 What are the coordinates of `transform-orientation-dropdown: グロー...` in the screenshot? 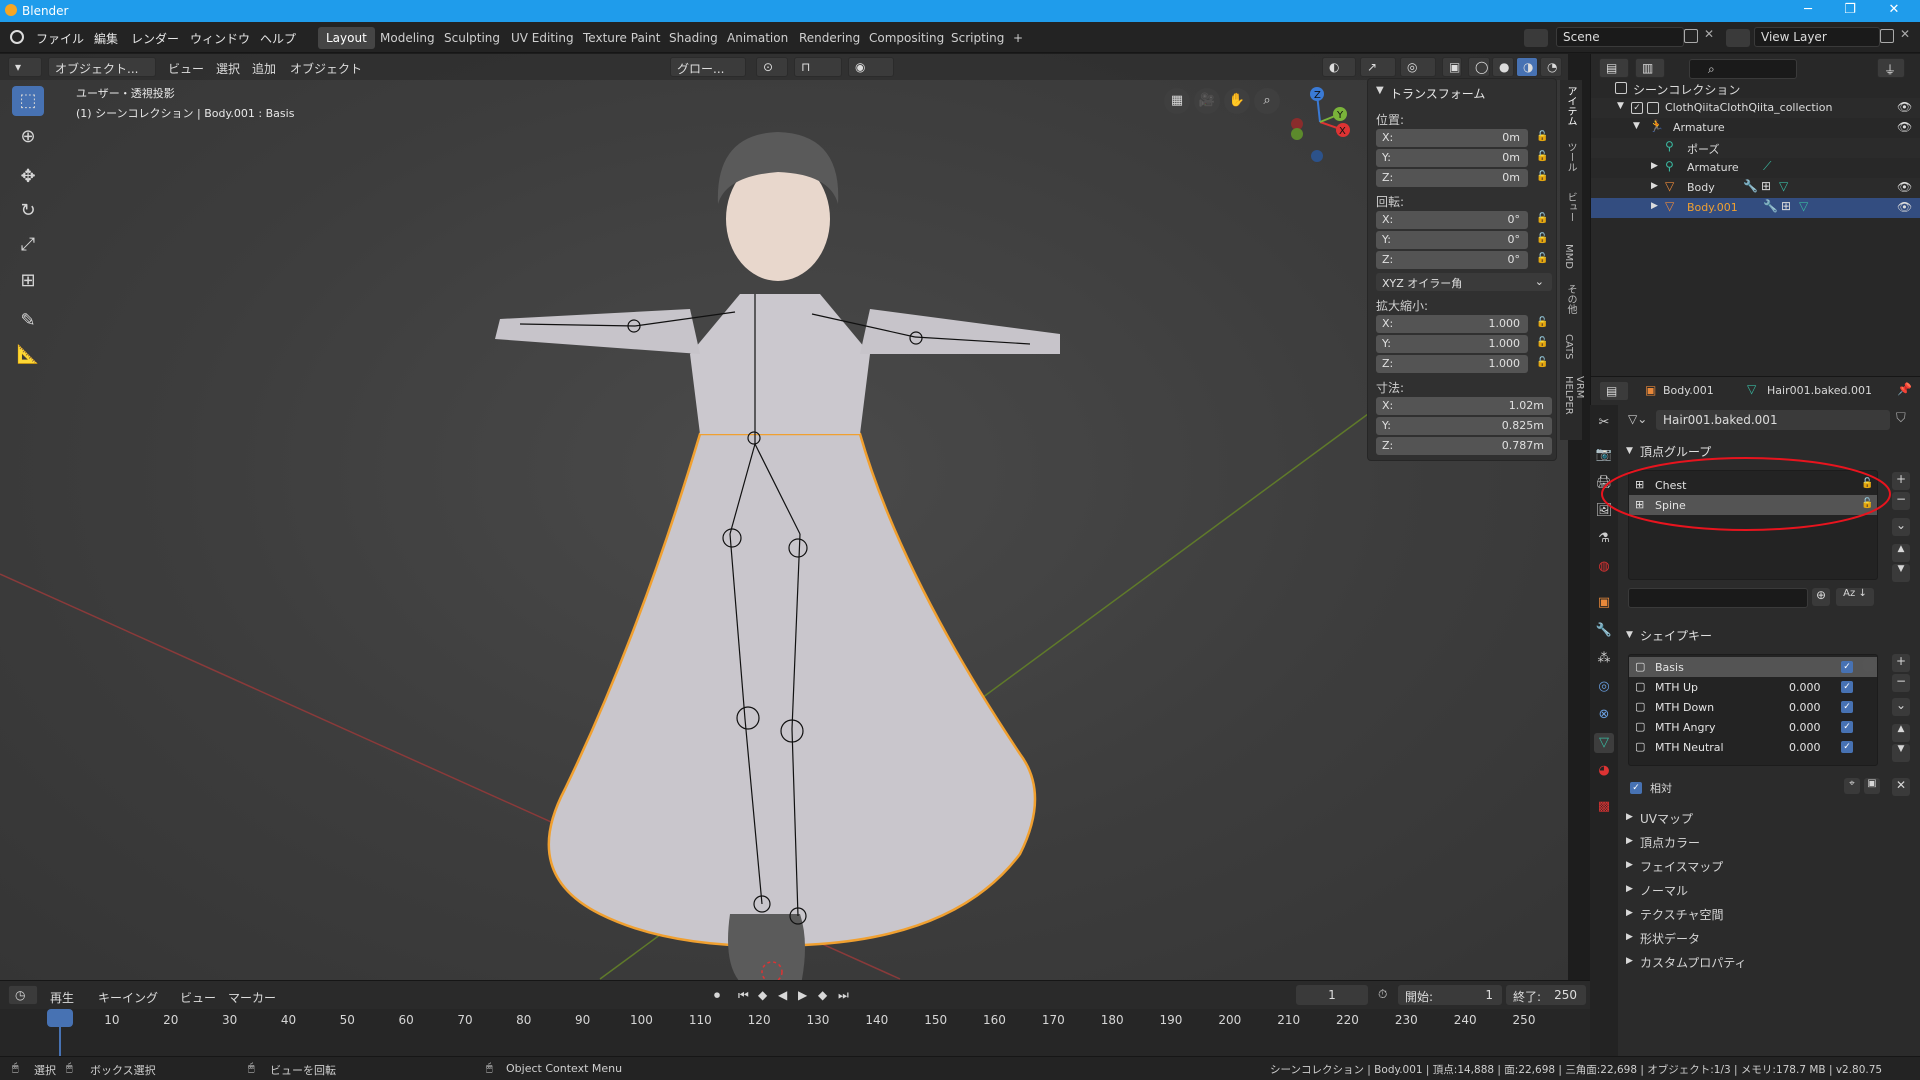 It's located at (708, 67).